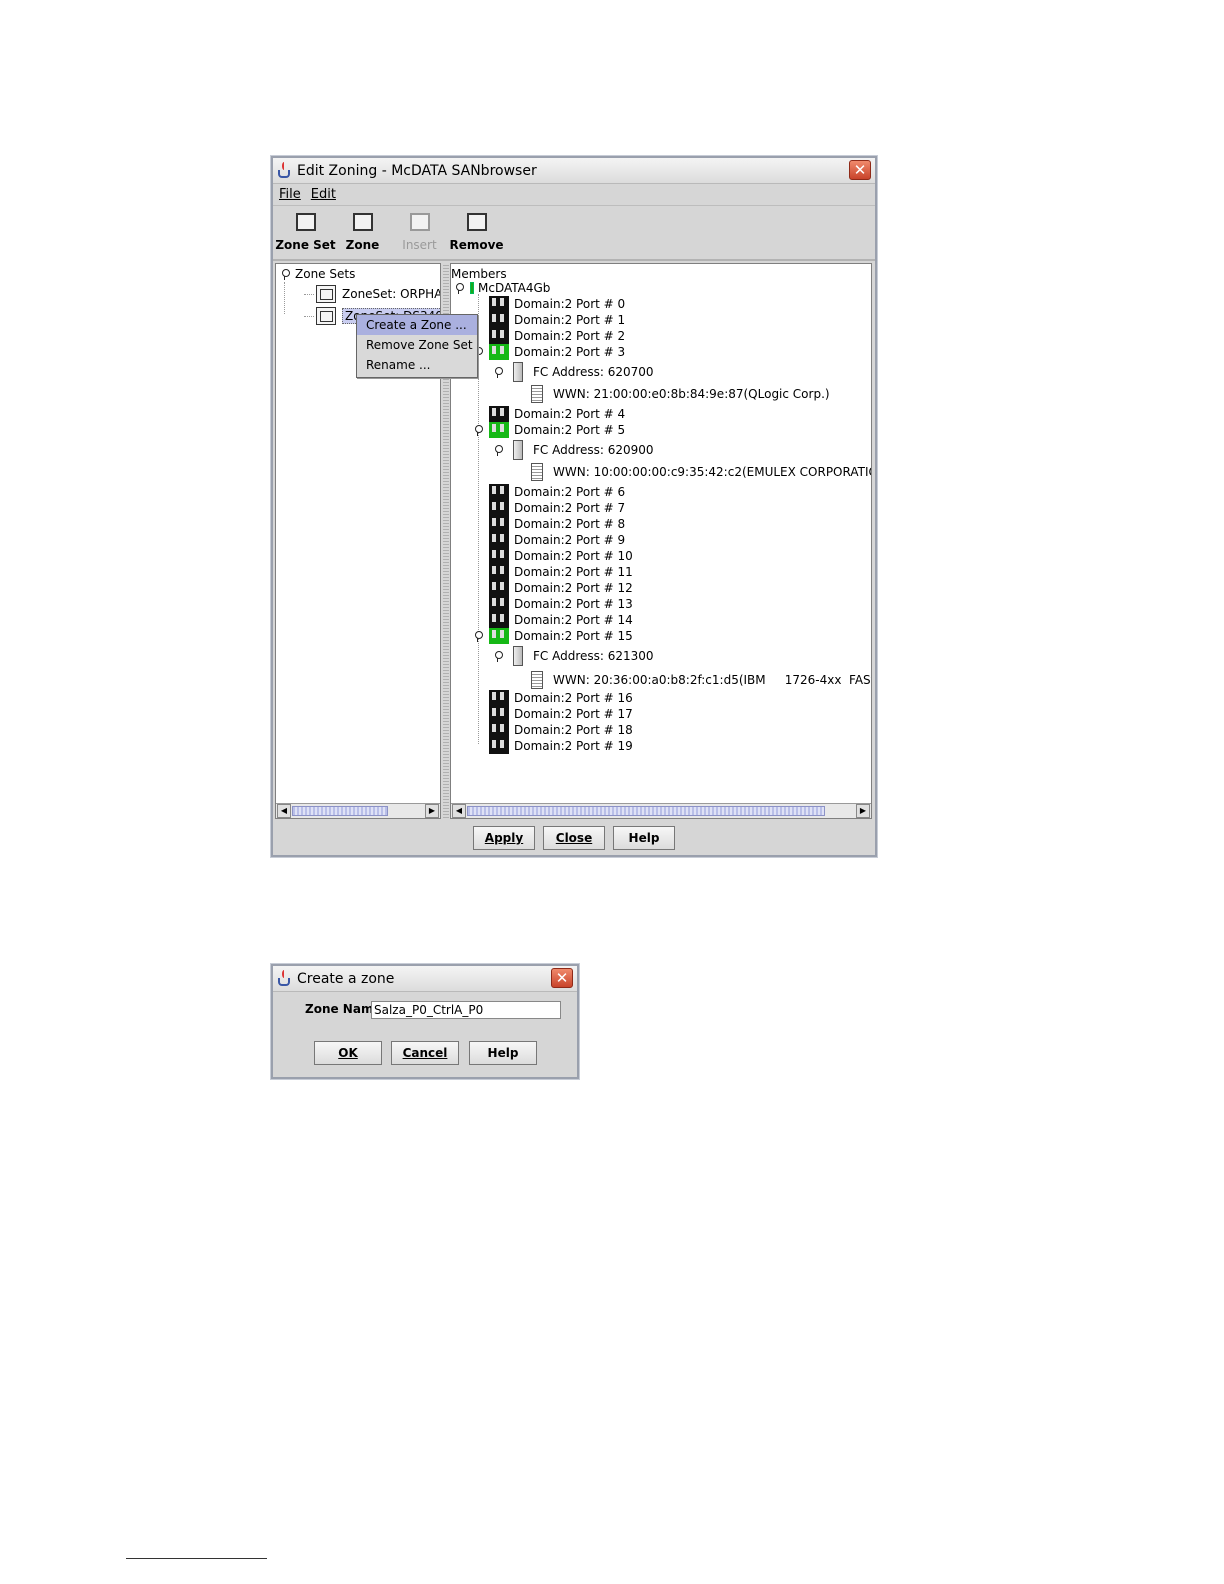  I want to click on port-node: Domain:2 Port # 8, so click(557, 524).